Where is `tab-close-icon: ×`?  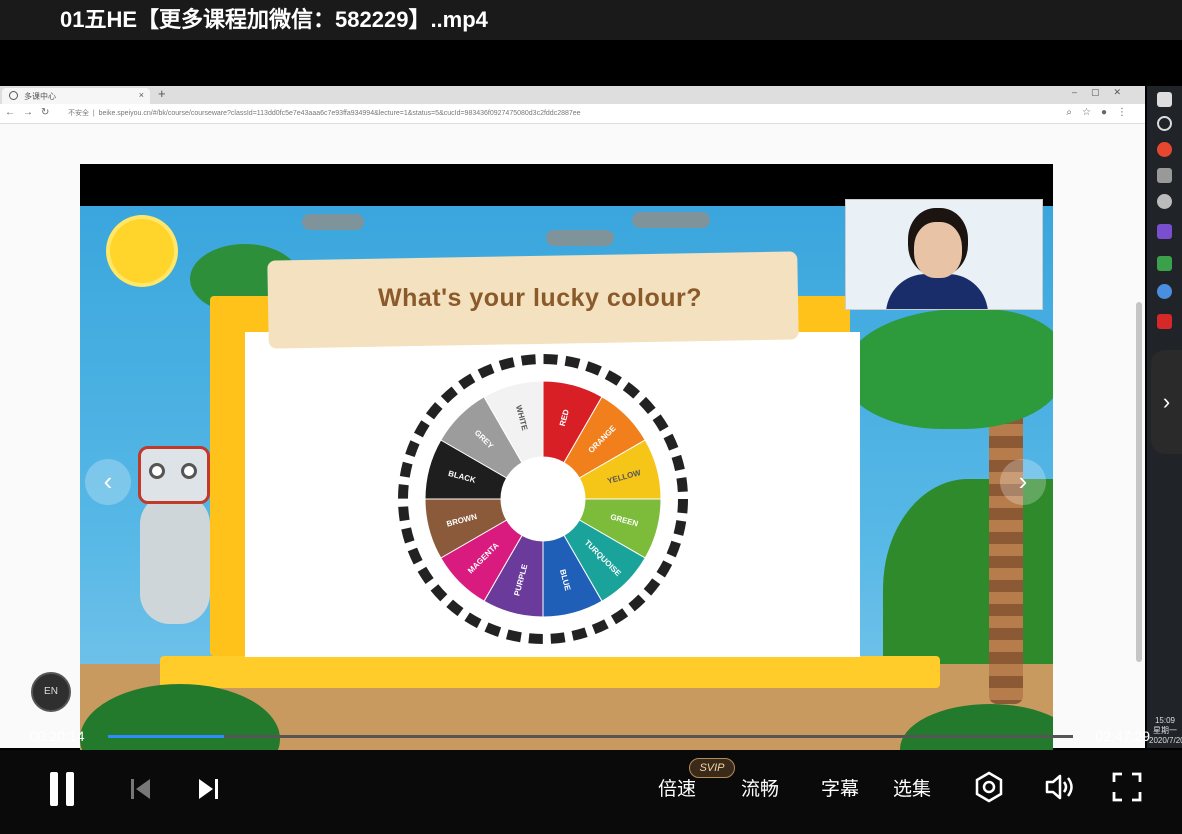
tab-close-icon: × is located at coordinates (141, 95).